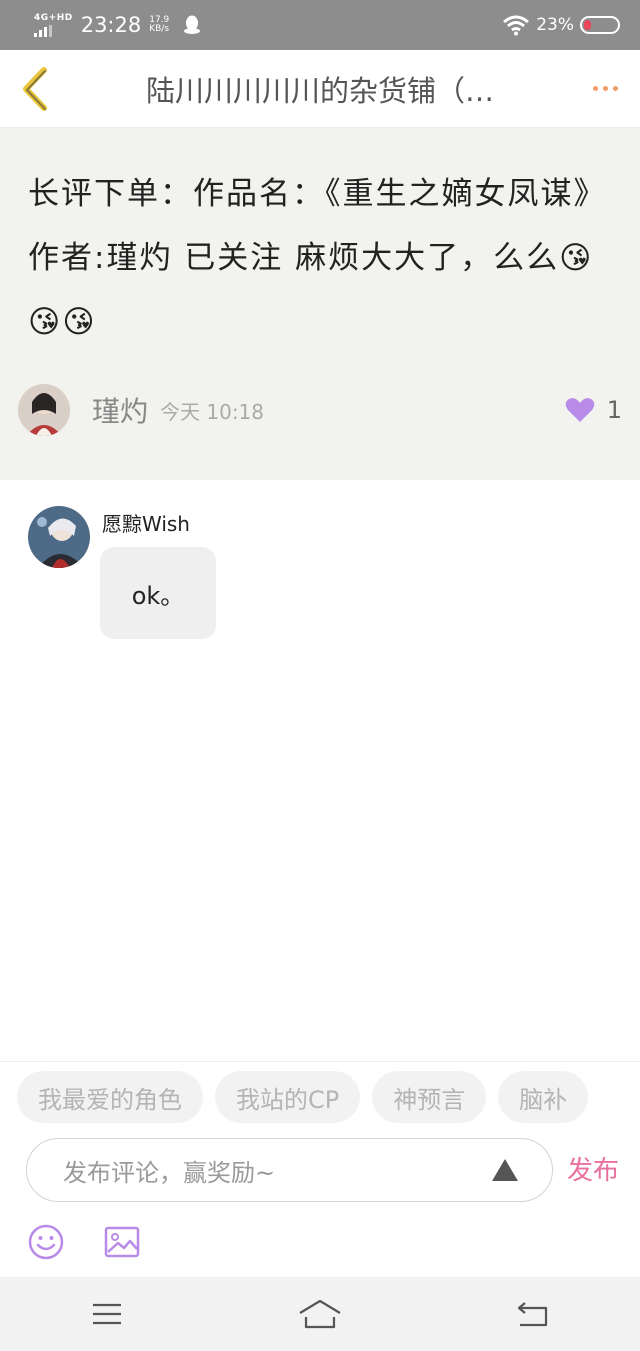  I want to click on network-speed: 17.9 KB/s, so click(159, 25).